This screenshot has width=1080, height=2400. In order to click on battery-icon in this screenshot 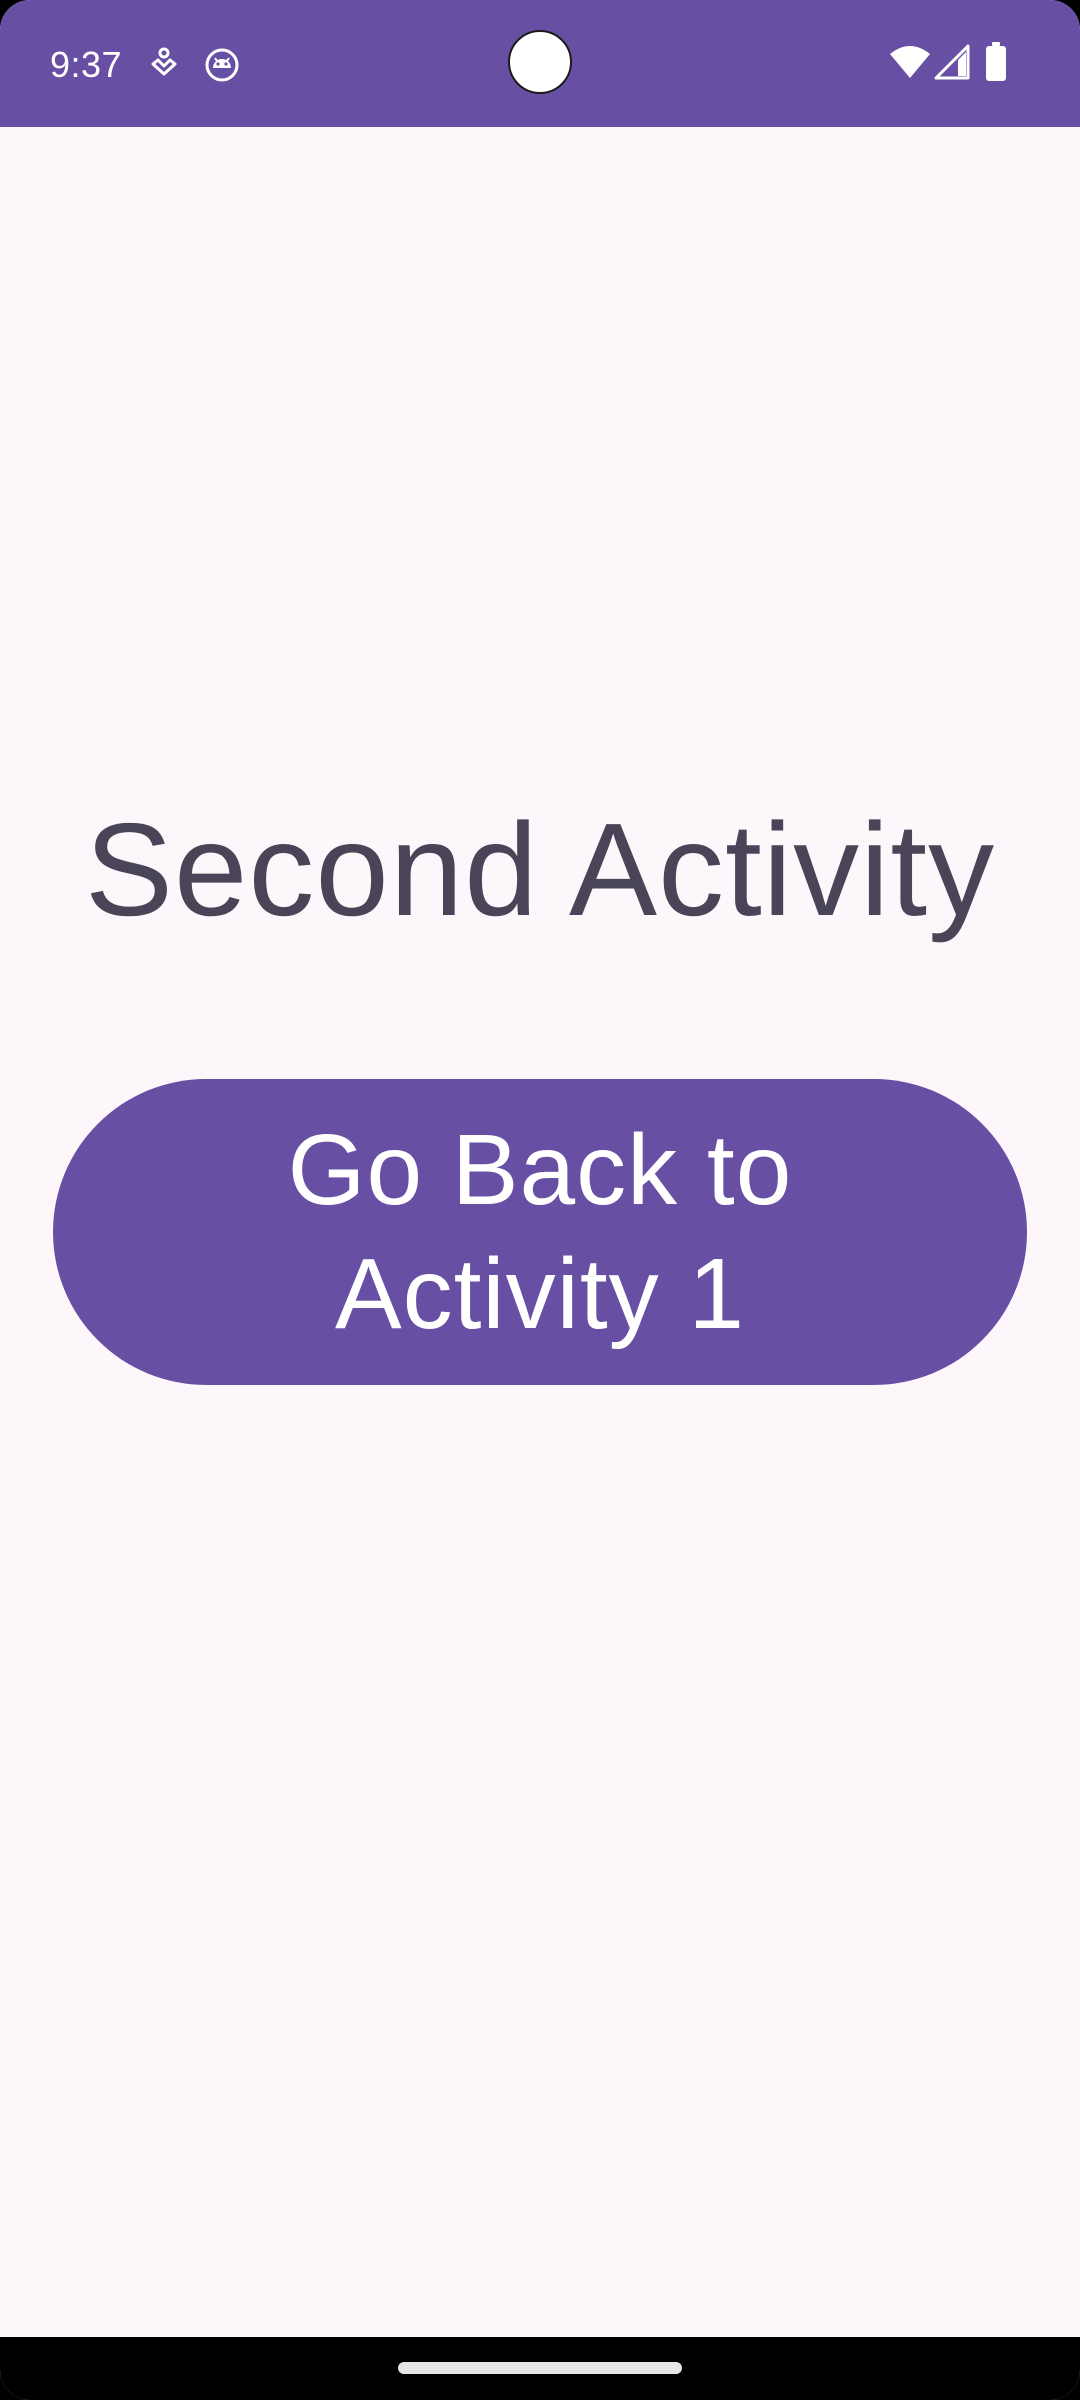, I will do `click(996, 64)`.